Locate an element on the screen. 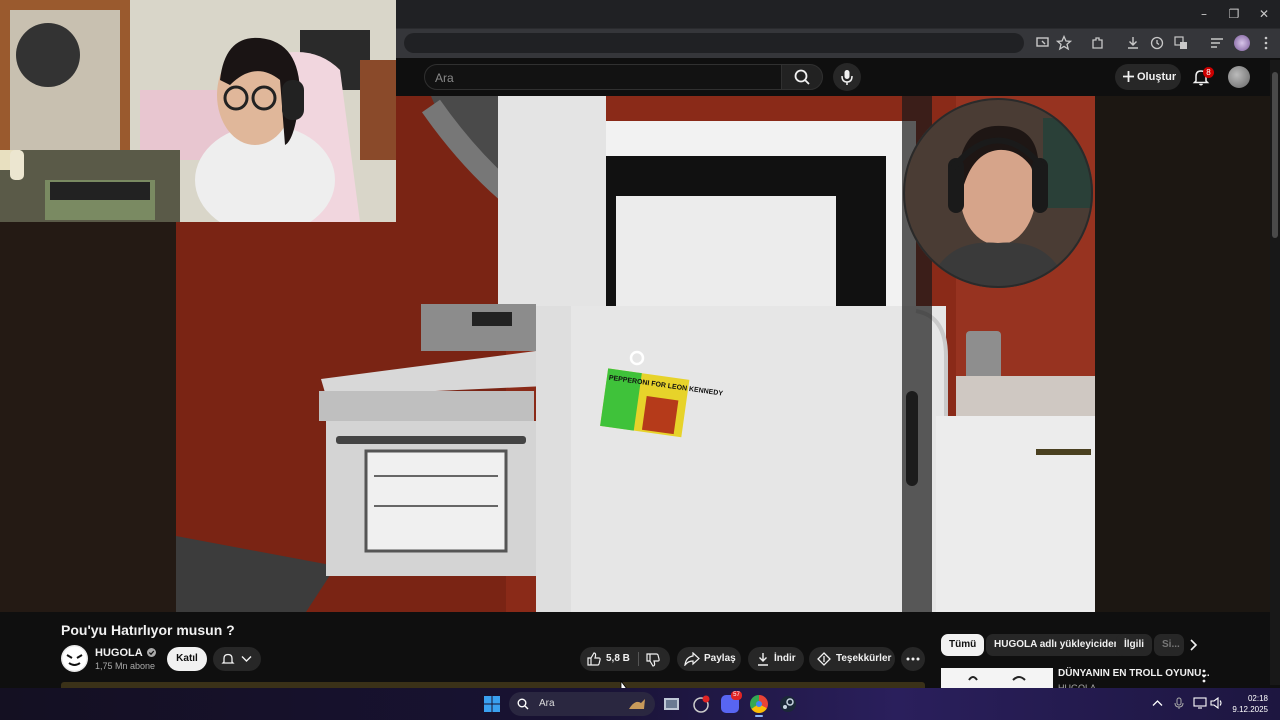 The image size is (1280, 720). taskbar-search: Ara is located at coordinates (582, 704).